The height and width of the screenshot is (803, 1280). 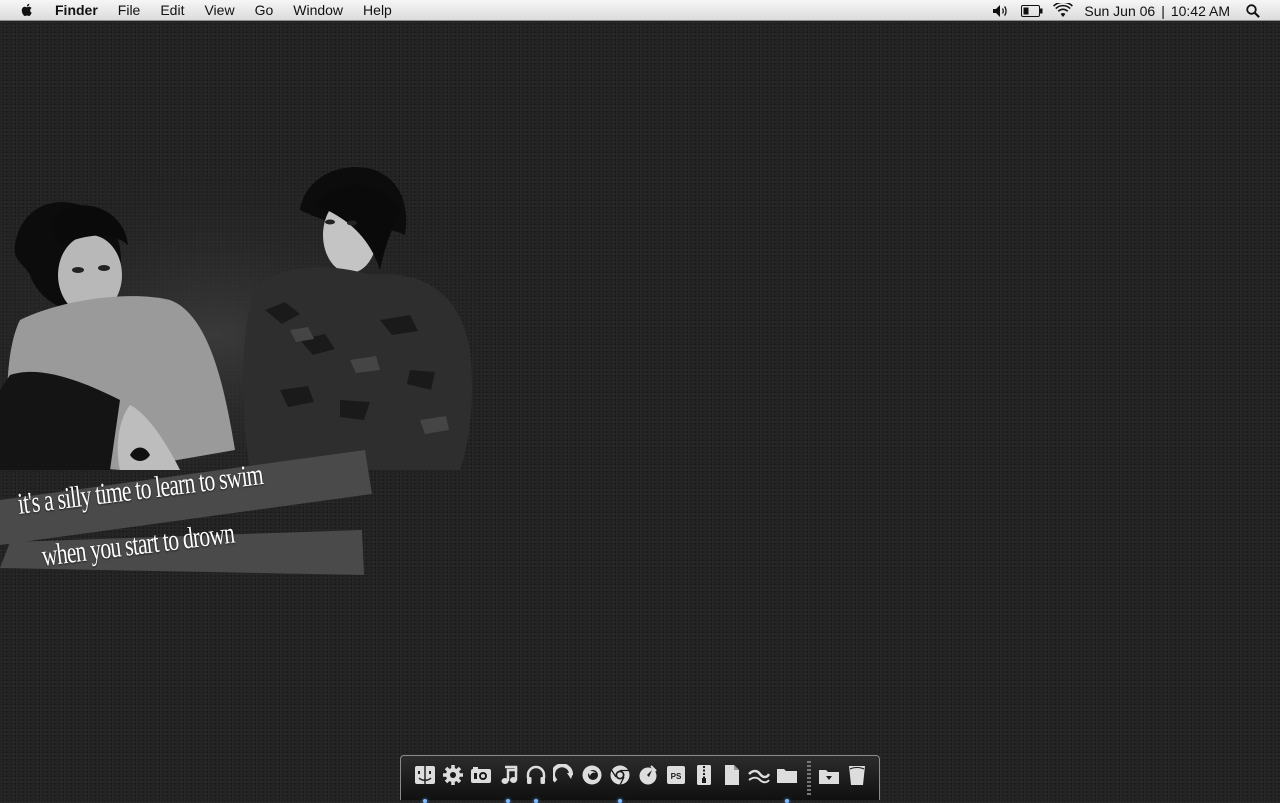 I want to click on camera-icon, so click(x=481, y=775).